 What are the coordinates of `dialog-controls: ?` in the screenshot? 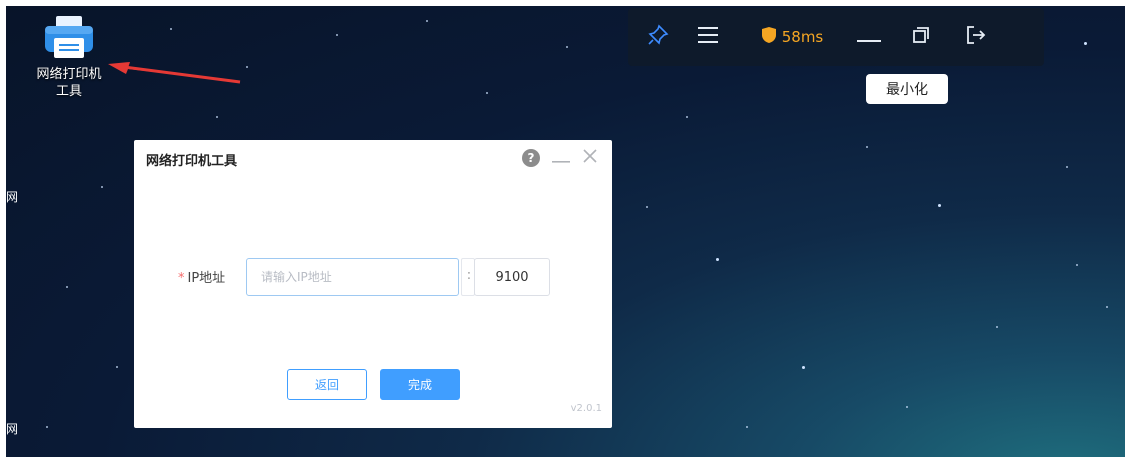 It's located at (560, 158).